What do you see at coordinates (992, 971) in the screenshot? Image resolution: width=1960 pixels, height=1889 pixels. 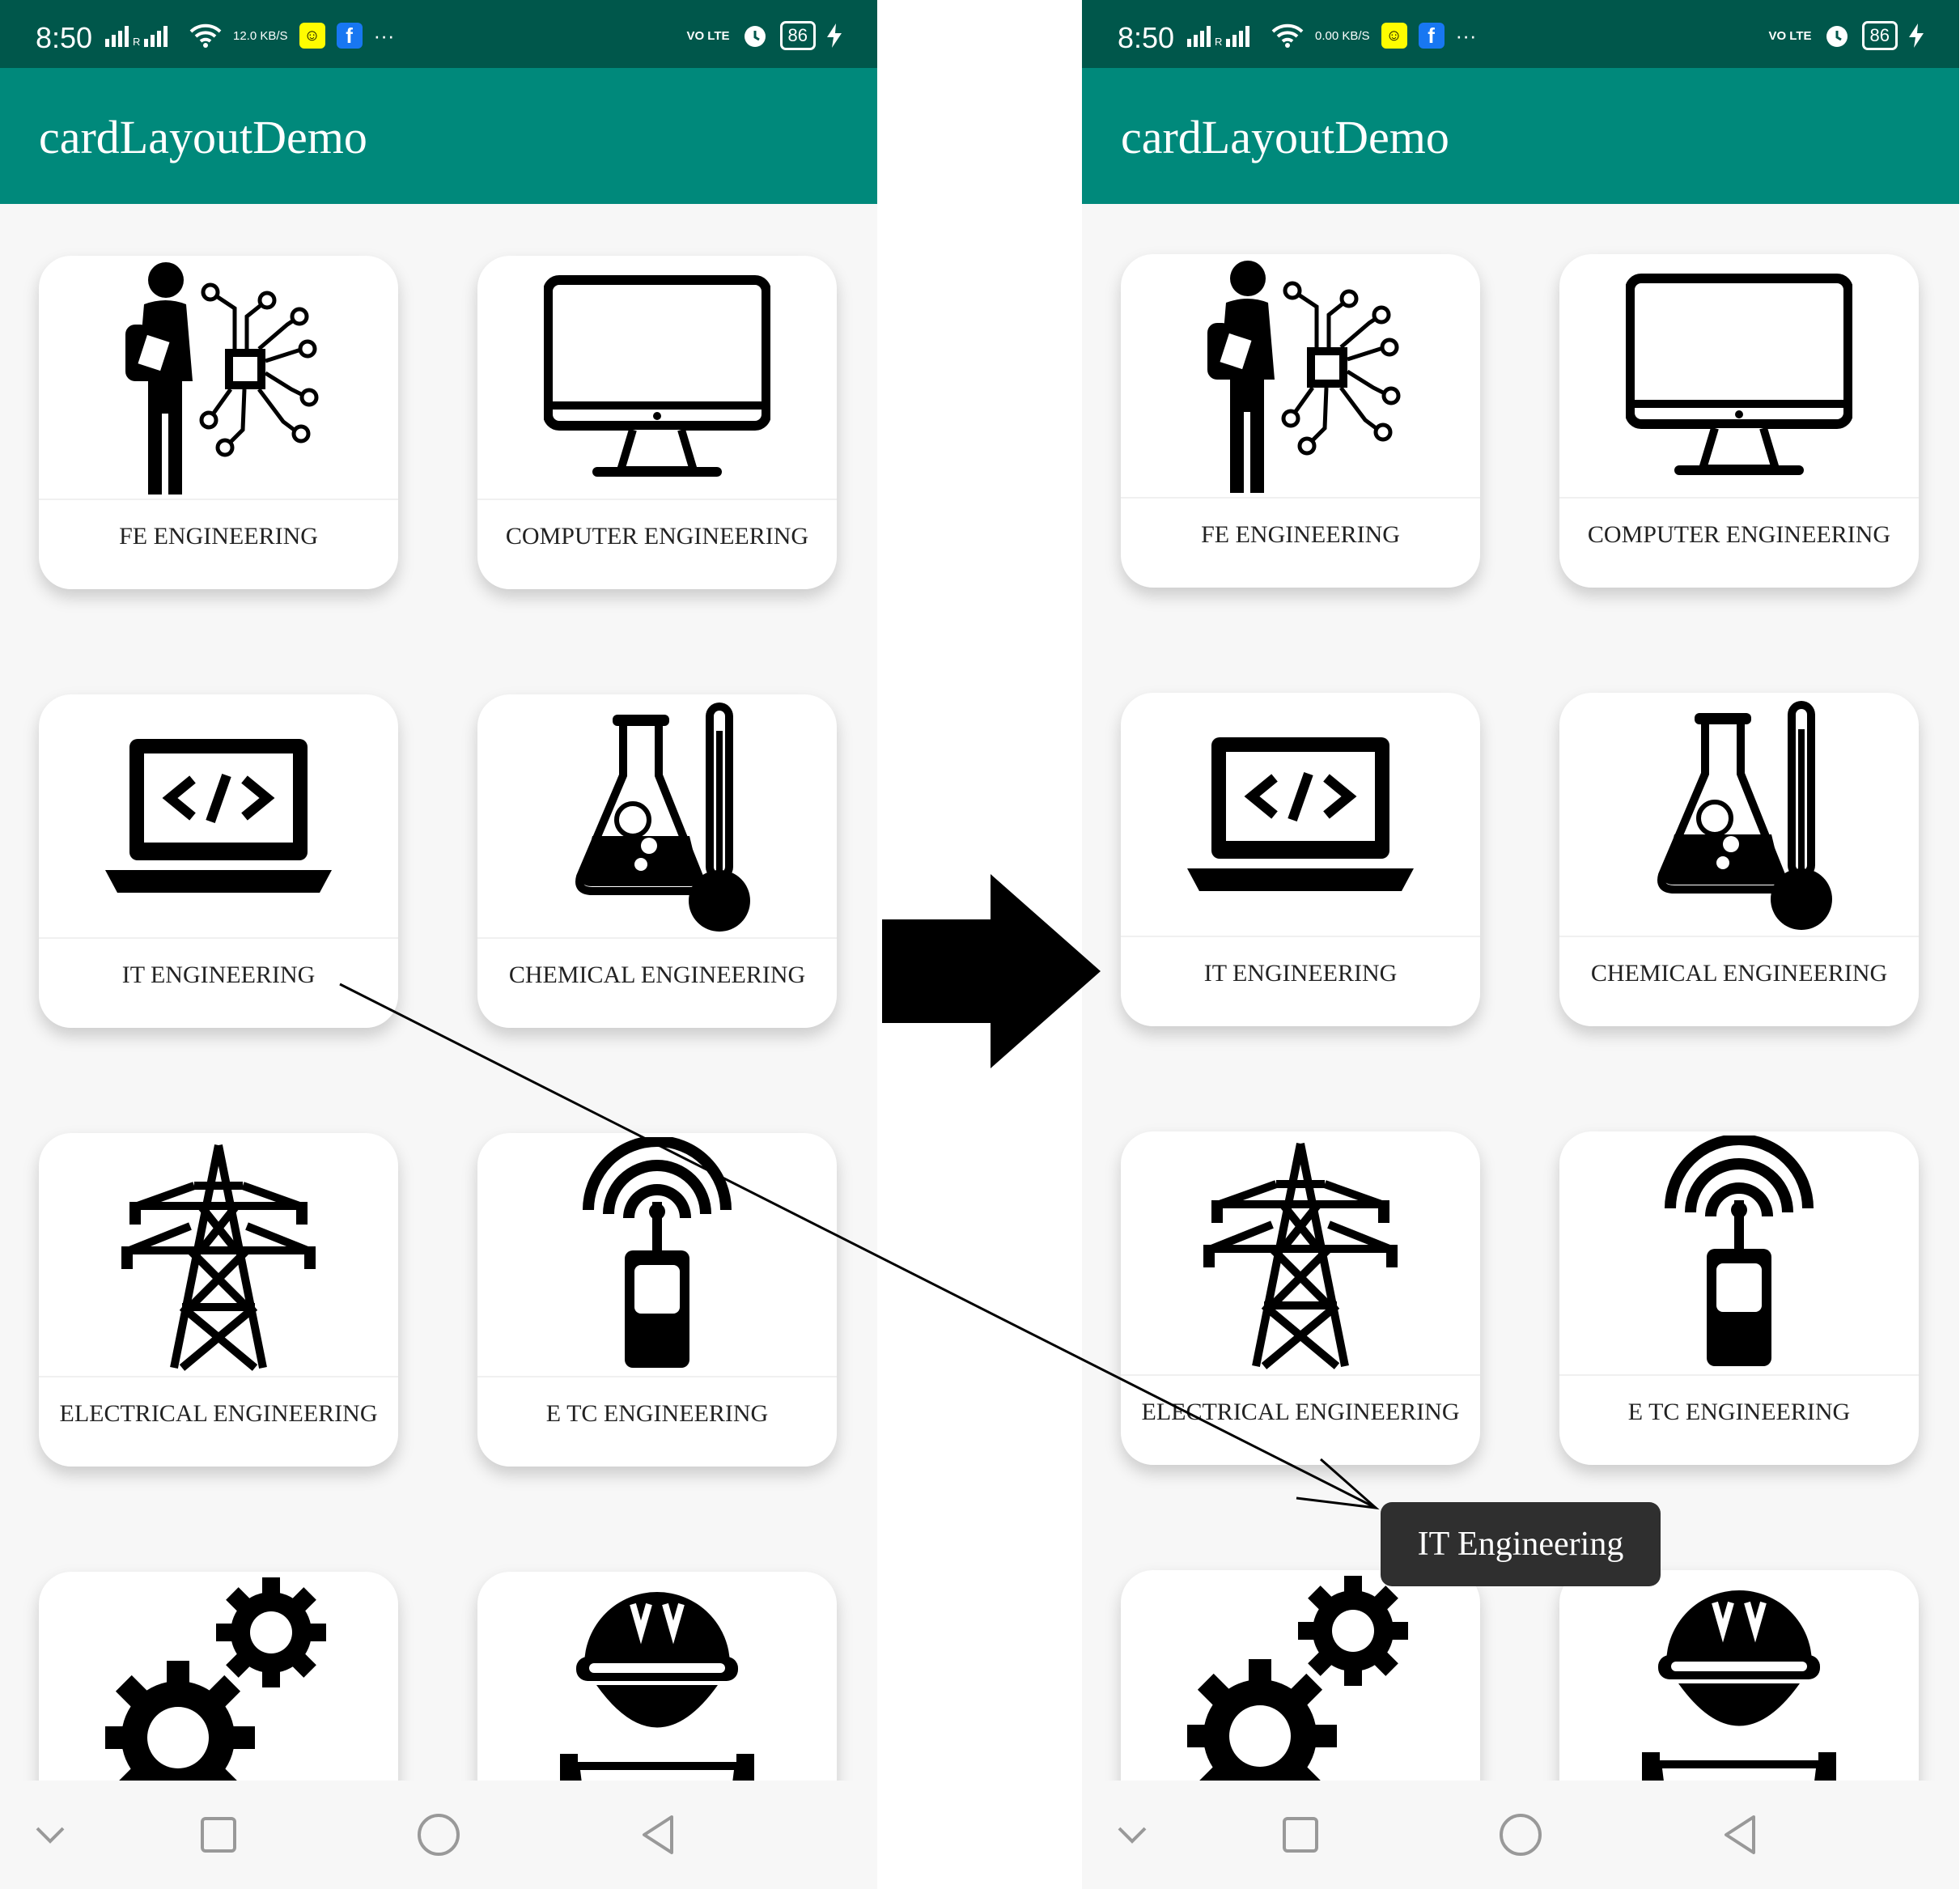 I see `right-arrow-icon` at bounding box center [992, 971].